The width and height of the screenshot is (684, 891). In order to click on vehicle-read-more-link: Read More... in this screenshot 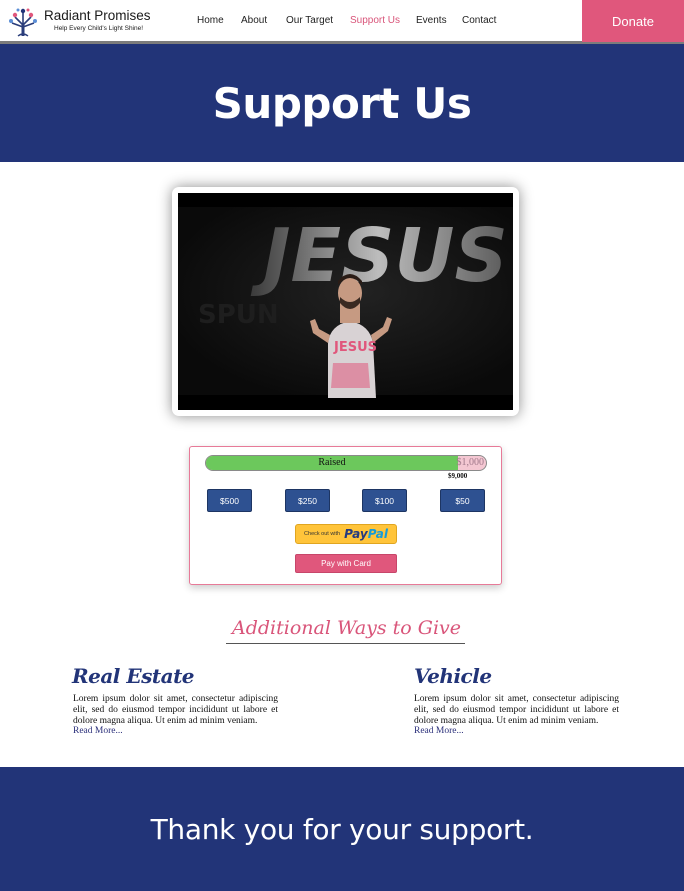, I will do `click(439, 731)`.